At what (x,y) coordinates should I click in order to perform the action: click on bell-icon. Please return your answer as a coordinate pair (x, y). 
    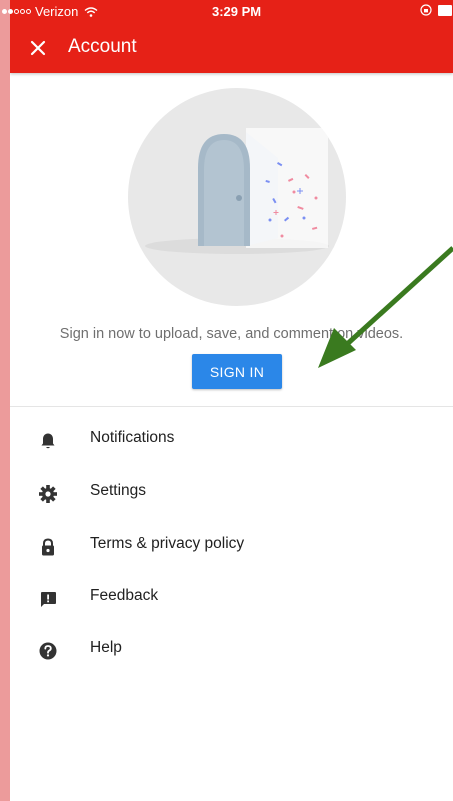
    Looking at the image, I should click on (48, 441).